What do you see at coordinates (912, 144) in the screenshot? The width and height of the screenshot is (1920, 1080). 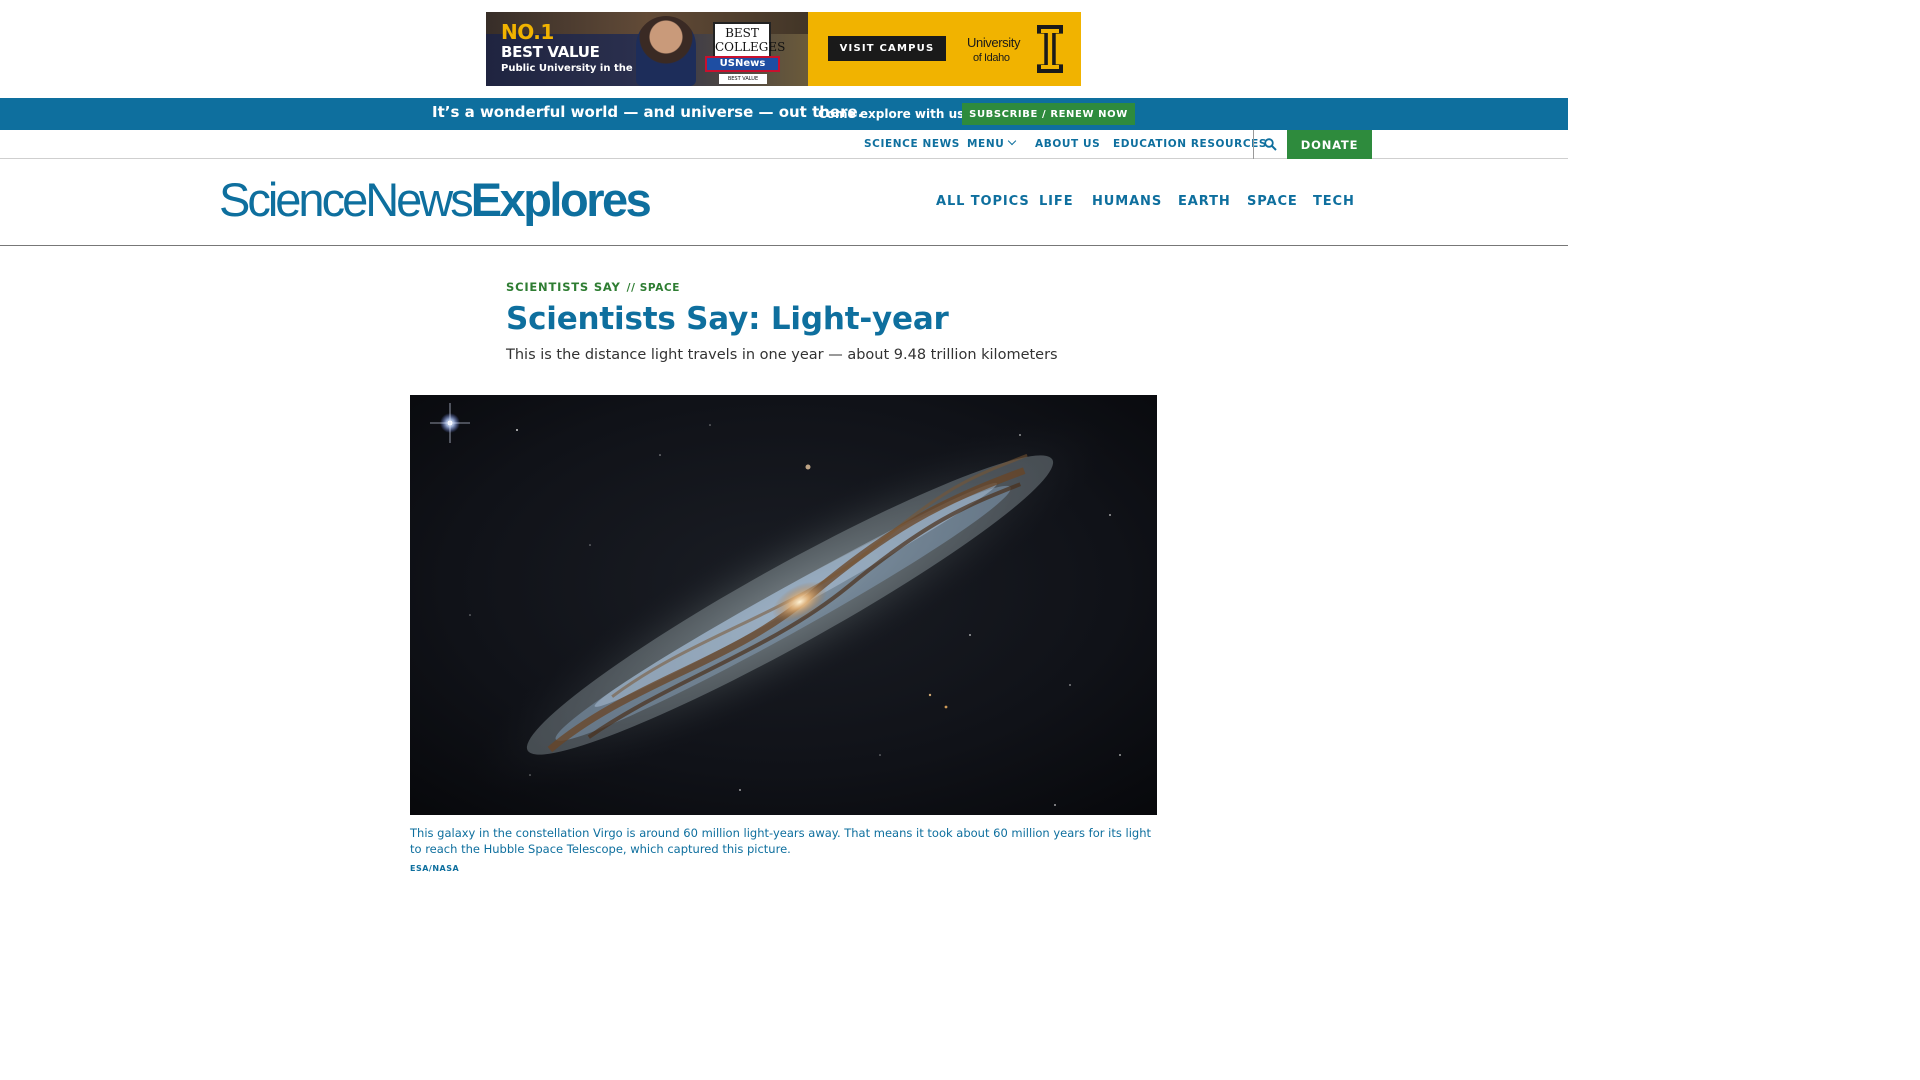 I see `science-news-link: SCIENCE NEWS` at bounding box center [912, 144].